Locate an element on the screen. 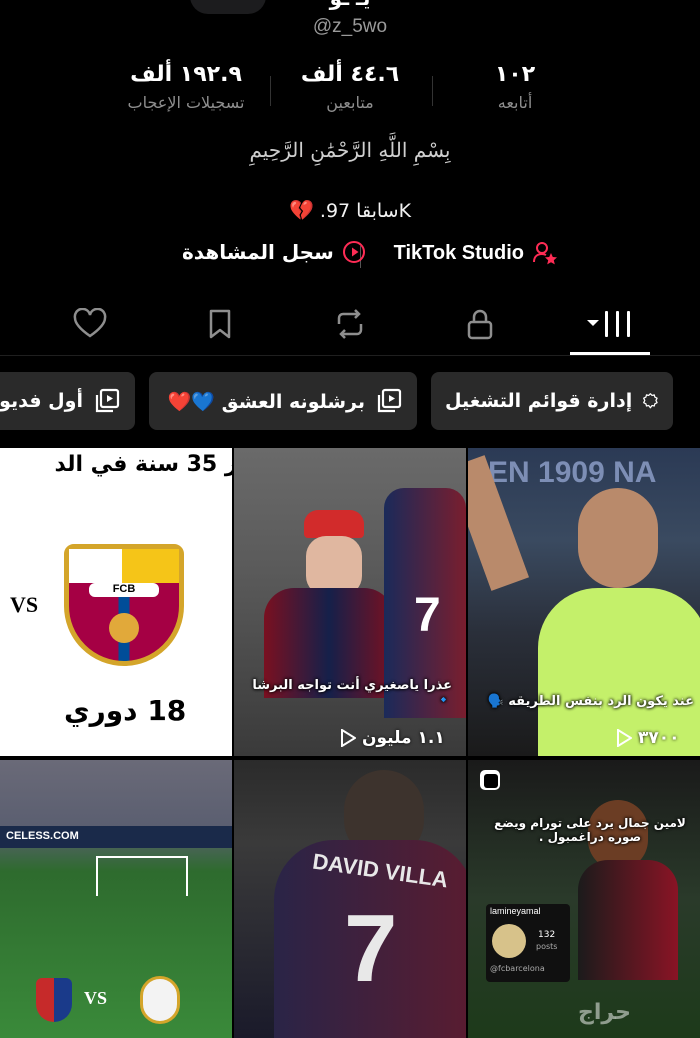 This screenshot has width=700, height=1038. video-thumbnail: CELESS.COM VS is located at coordinates (116, 899).